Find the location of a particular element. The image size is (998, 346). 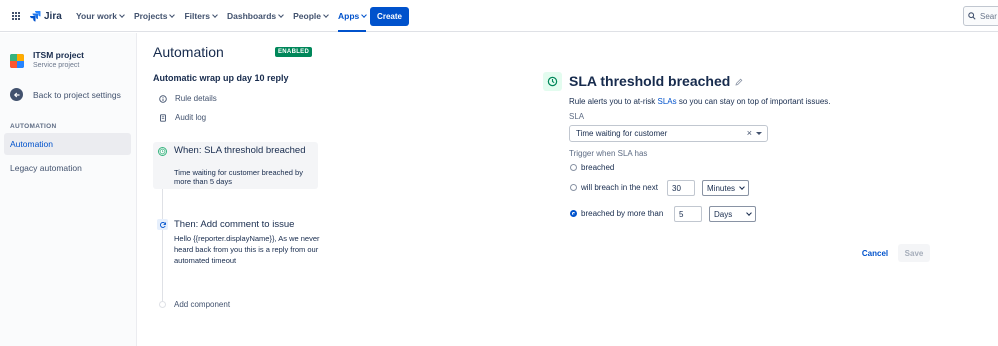

trigger-when-label: Trigger when SLA has is located at coordinates (608, 153).